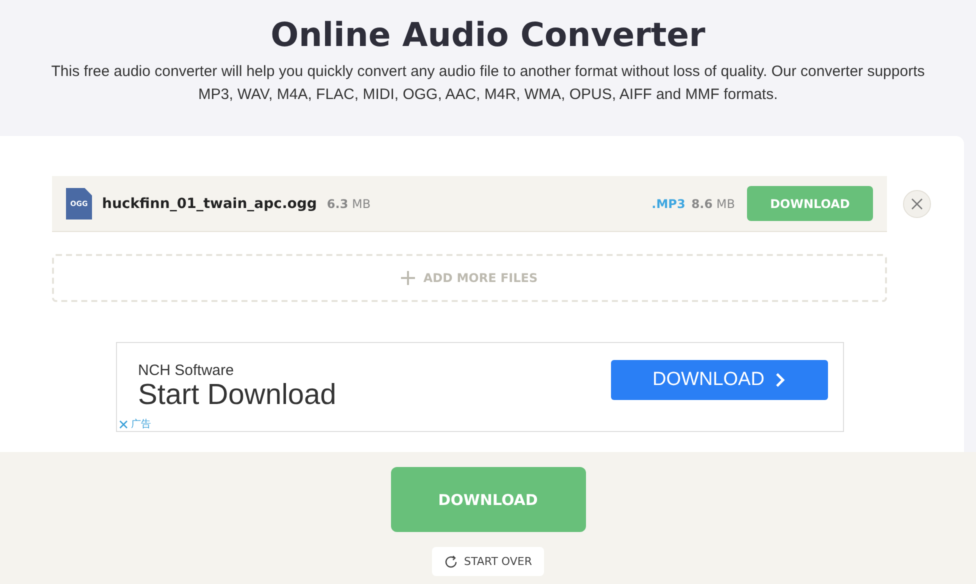 This screenshot has height=584, width=976. I want to click on page-title: Online Audio Converter, so click(488, 35).